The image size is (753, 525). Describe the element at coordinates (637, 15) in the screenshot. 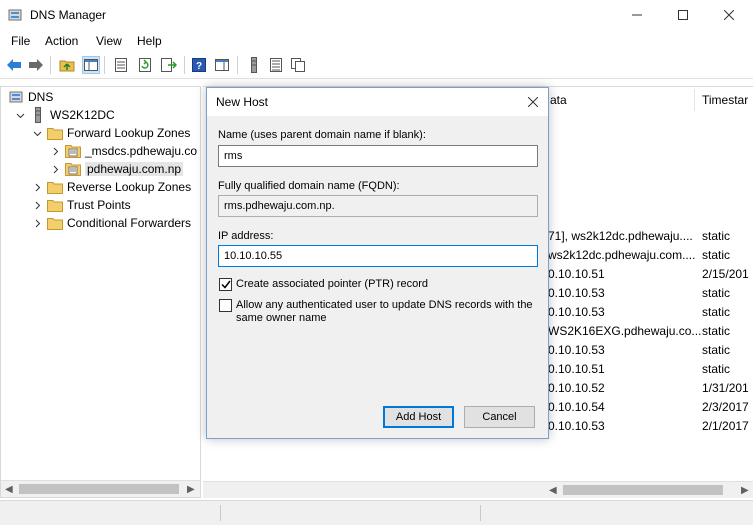

I see `minimize-button` at that location.